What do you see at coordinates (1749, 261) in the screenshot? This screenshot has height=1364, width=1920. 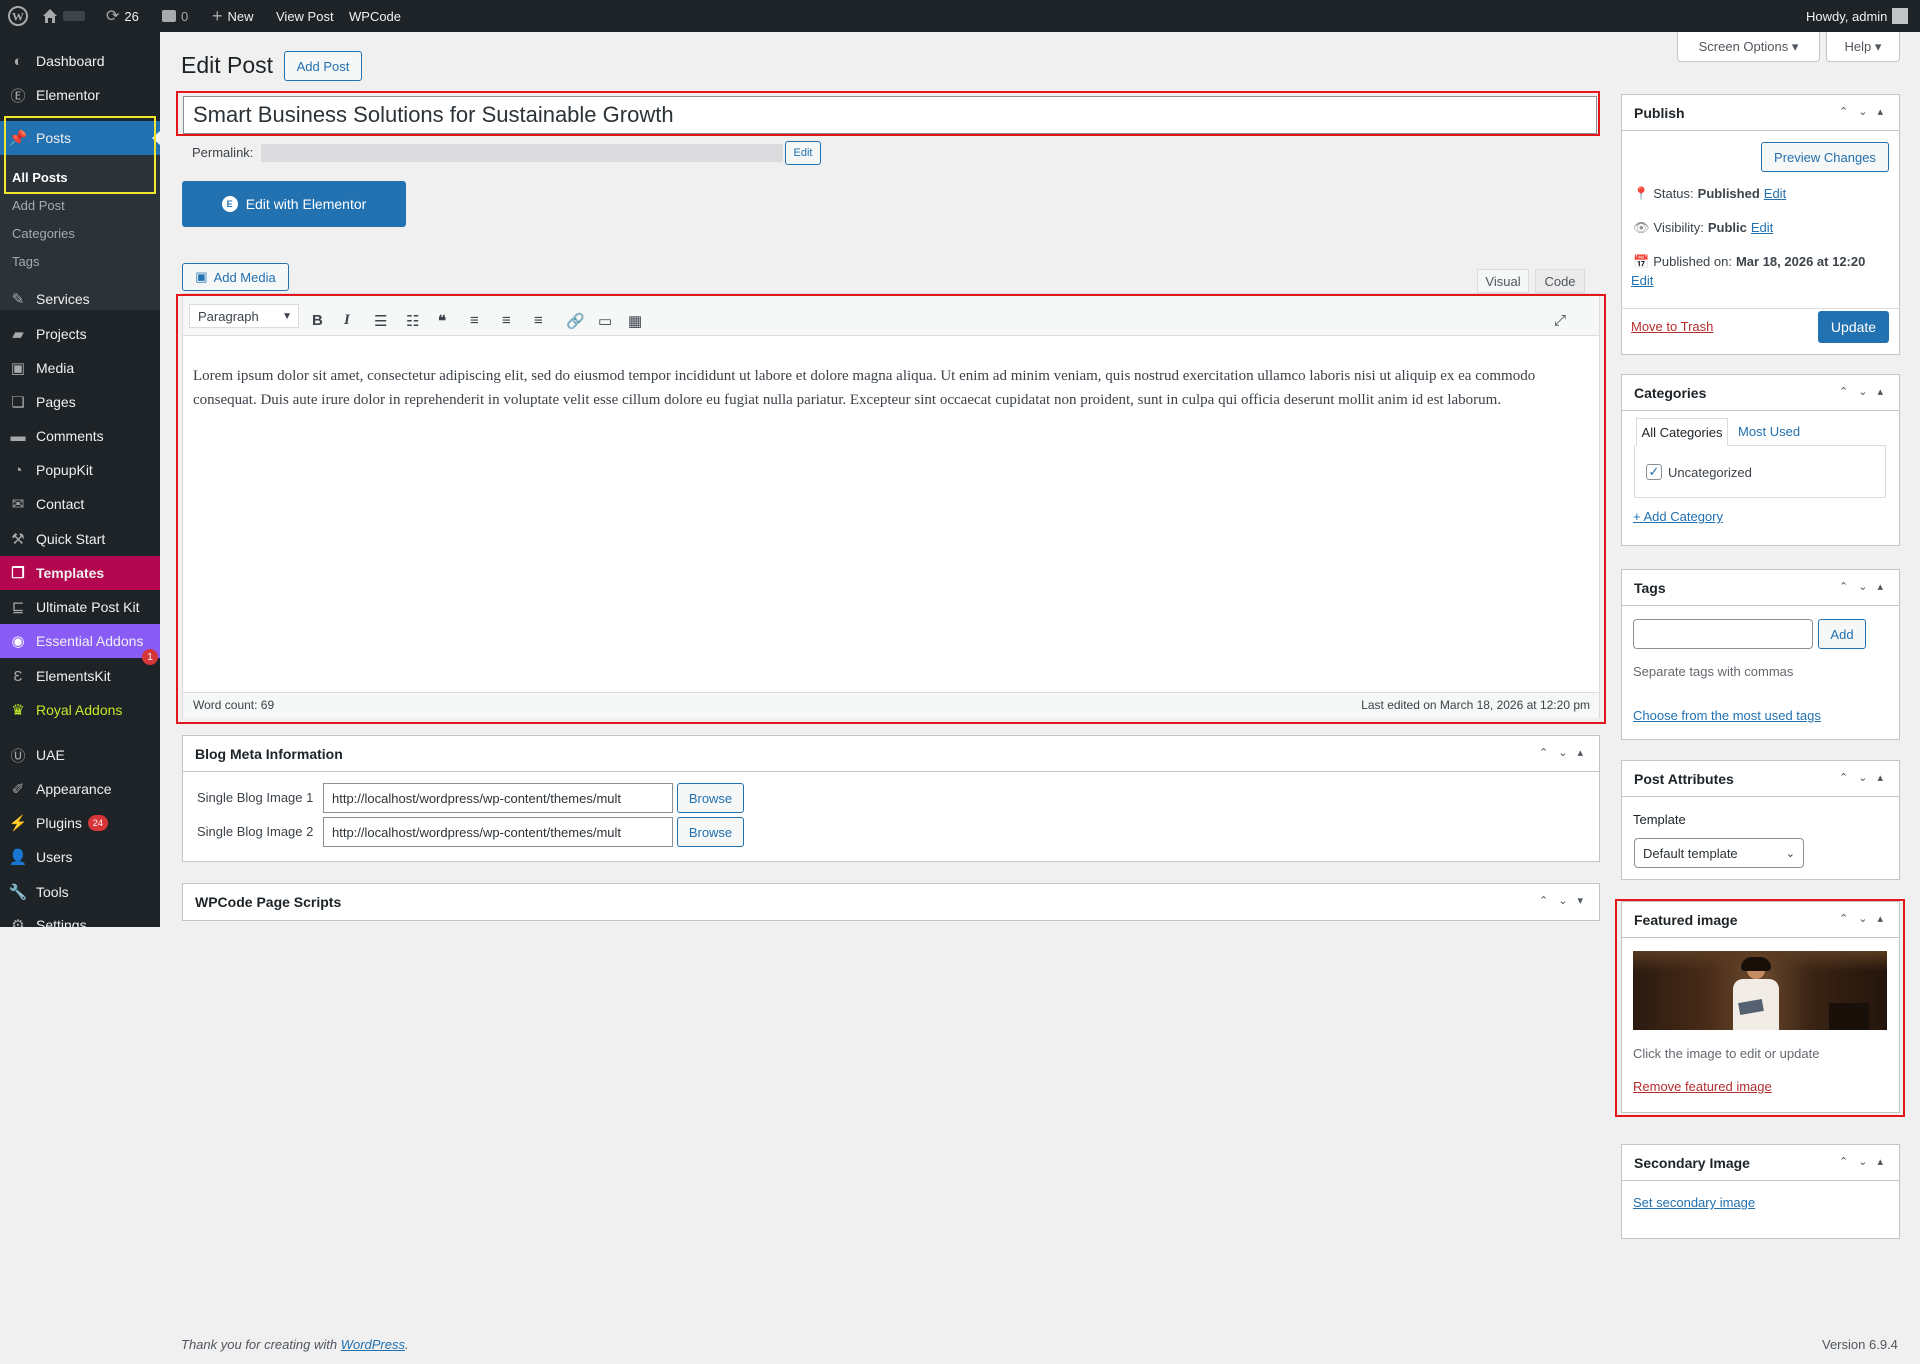 I see `published-on-row: 📅 Published on: Mar 18, 2026 at 12:20` at bounding box center [1749, 261].